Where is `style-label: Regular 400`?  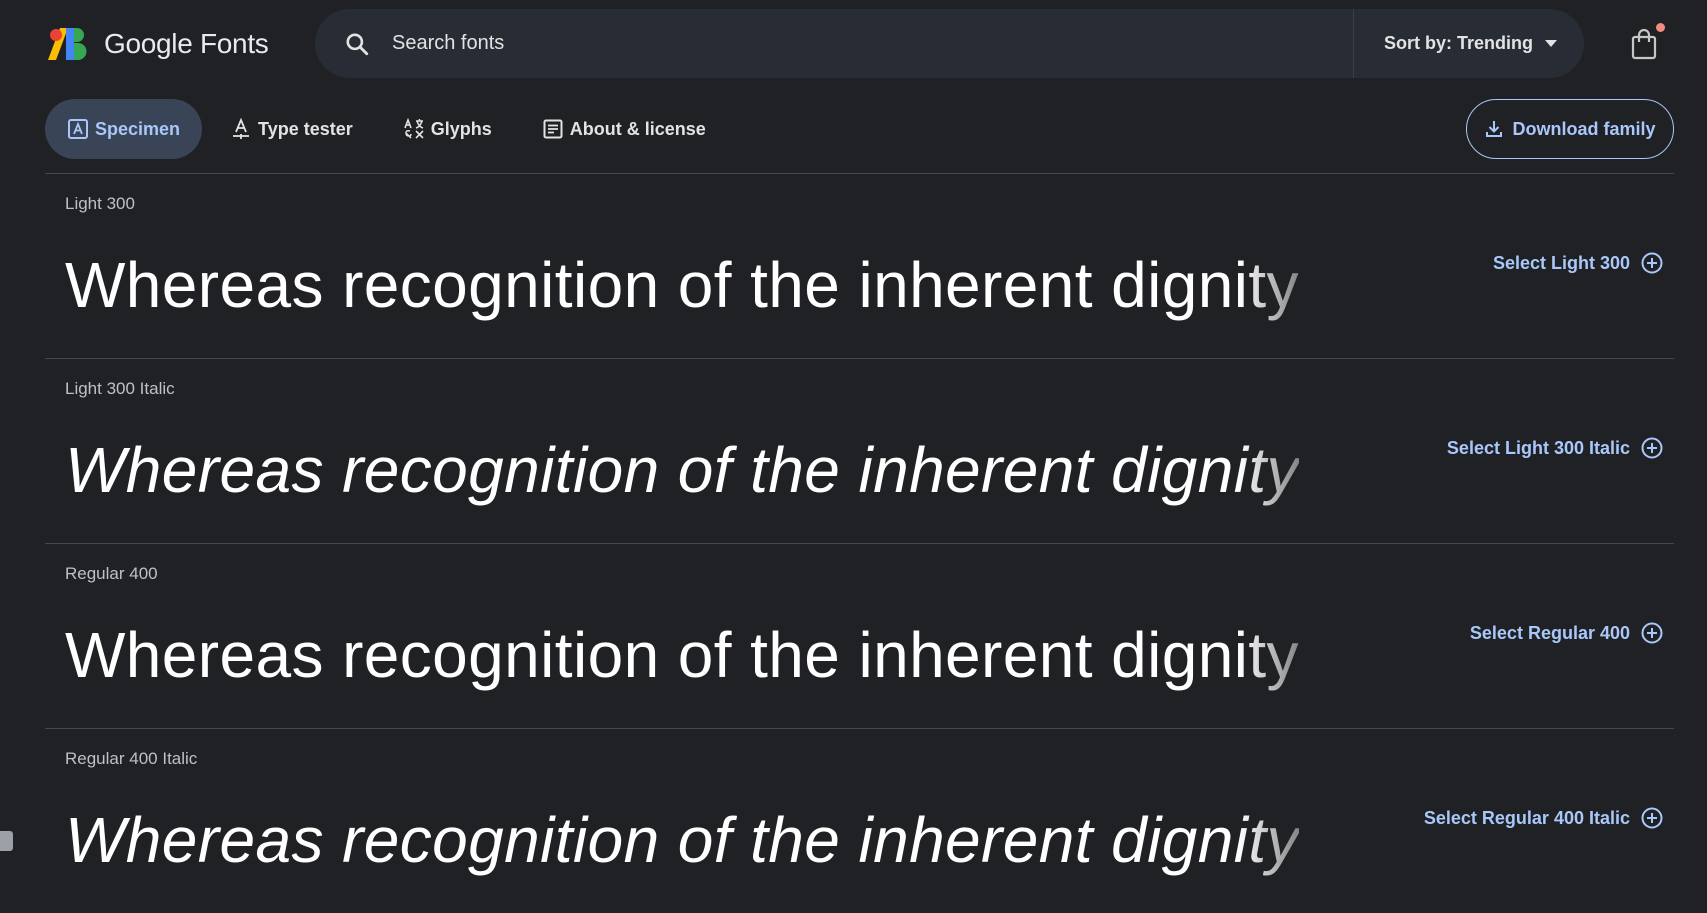
style-label: Regular 400 is located at coordinates (111, 573).